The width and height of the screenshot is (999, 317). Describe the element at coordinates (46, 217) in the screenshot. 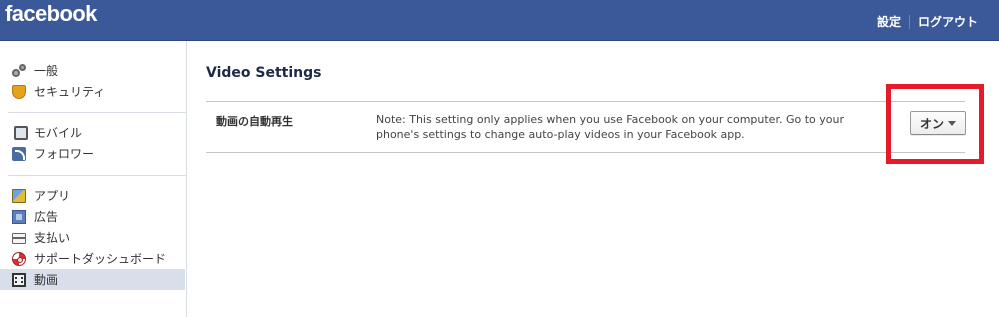

I see `sidebar-item-label: 広告` at that location.